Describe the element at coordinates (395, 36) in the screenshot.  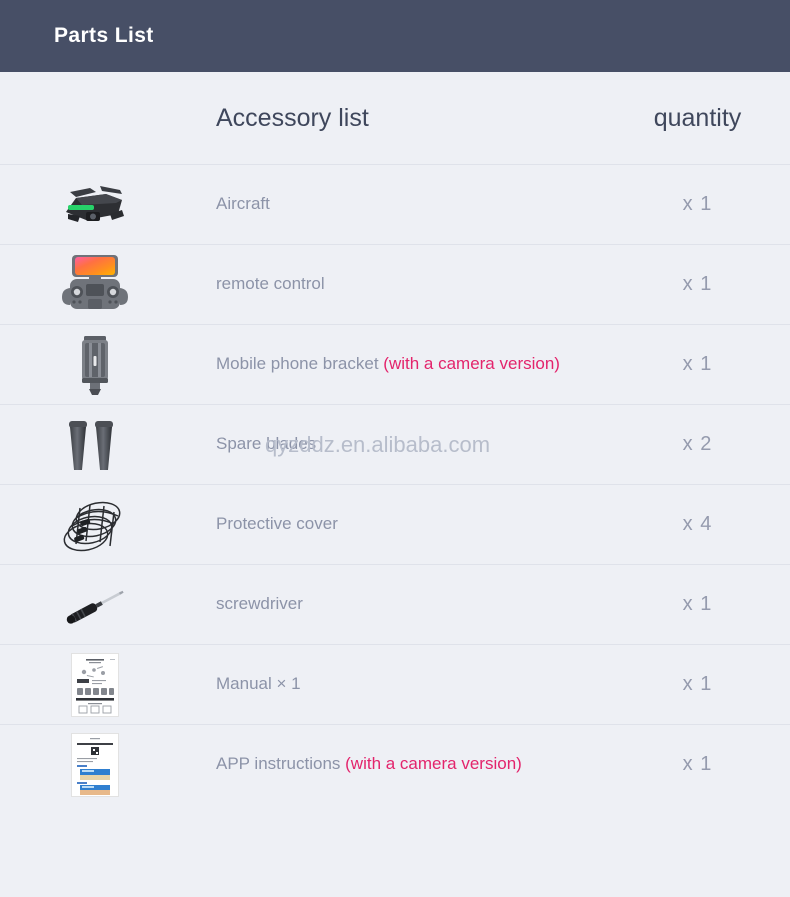
I see `titlebar: Parts List` at that location.